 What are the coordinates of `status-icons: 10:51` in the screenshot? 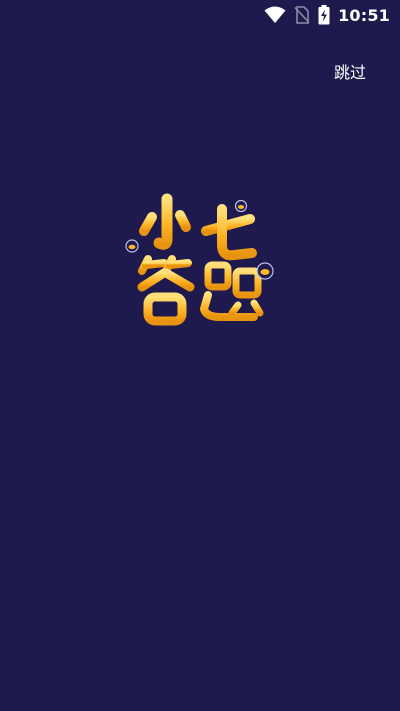 It's located at (327, 15).